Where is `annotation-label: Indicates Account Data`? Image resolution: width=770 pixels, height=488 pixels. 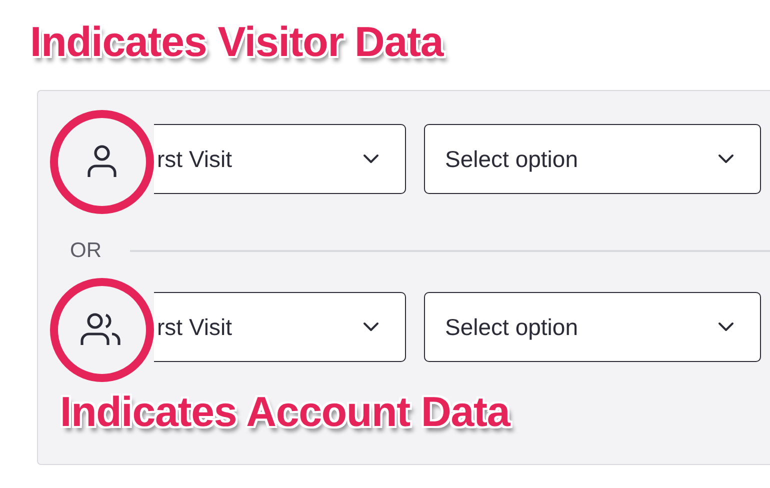 annotation-label: Indicates Account Data is located at coordinates (285, 412).